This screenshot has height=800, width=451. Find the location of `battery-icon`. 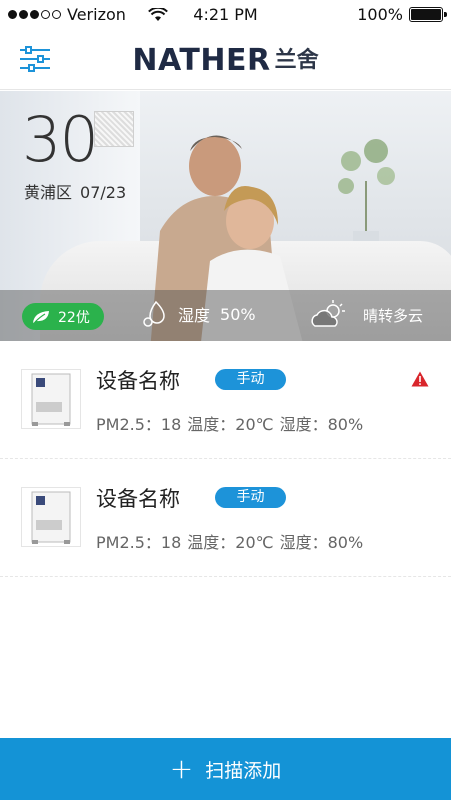

battery-icon is located at coordinates (428, 14).